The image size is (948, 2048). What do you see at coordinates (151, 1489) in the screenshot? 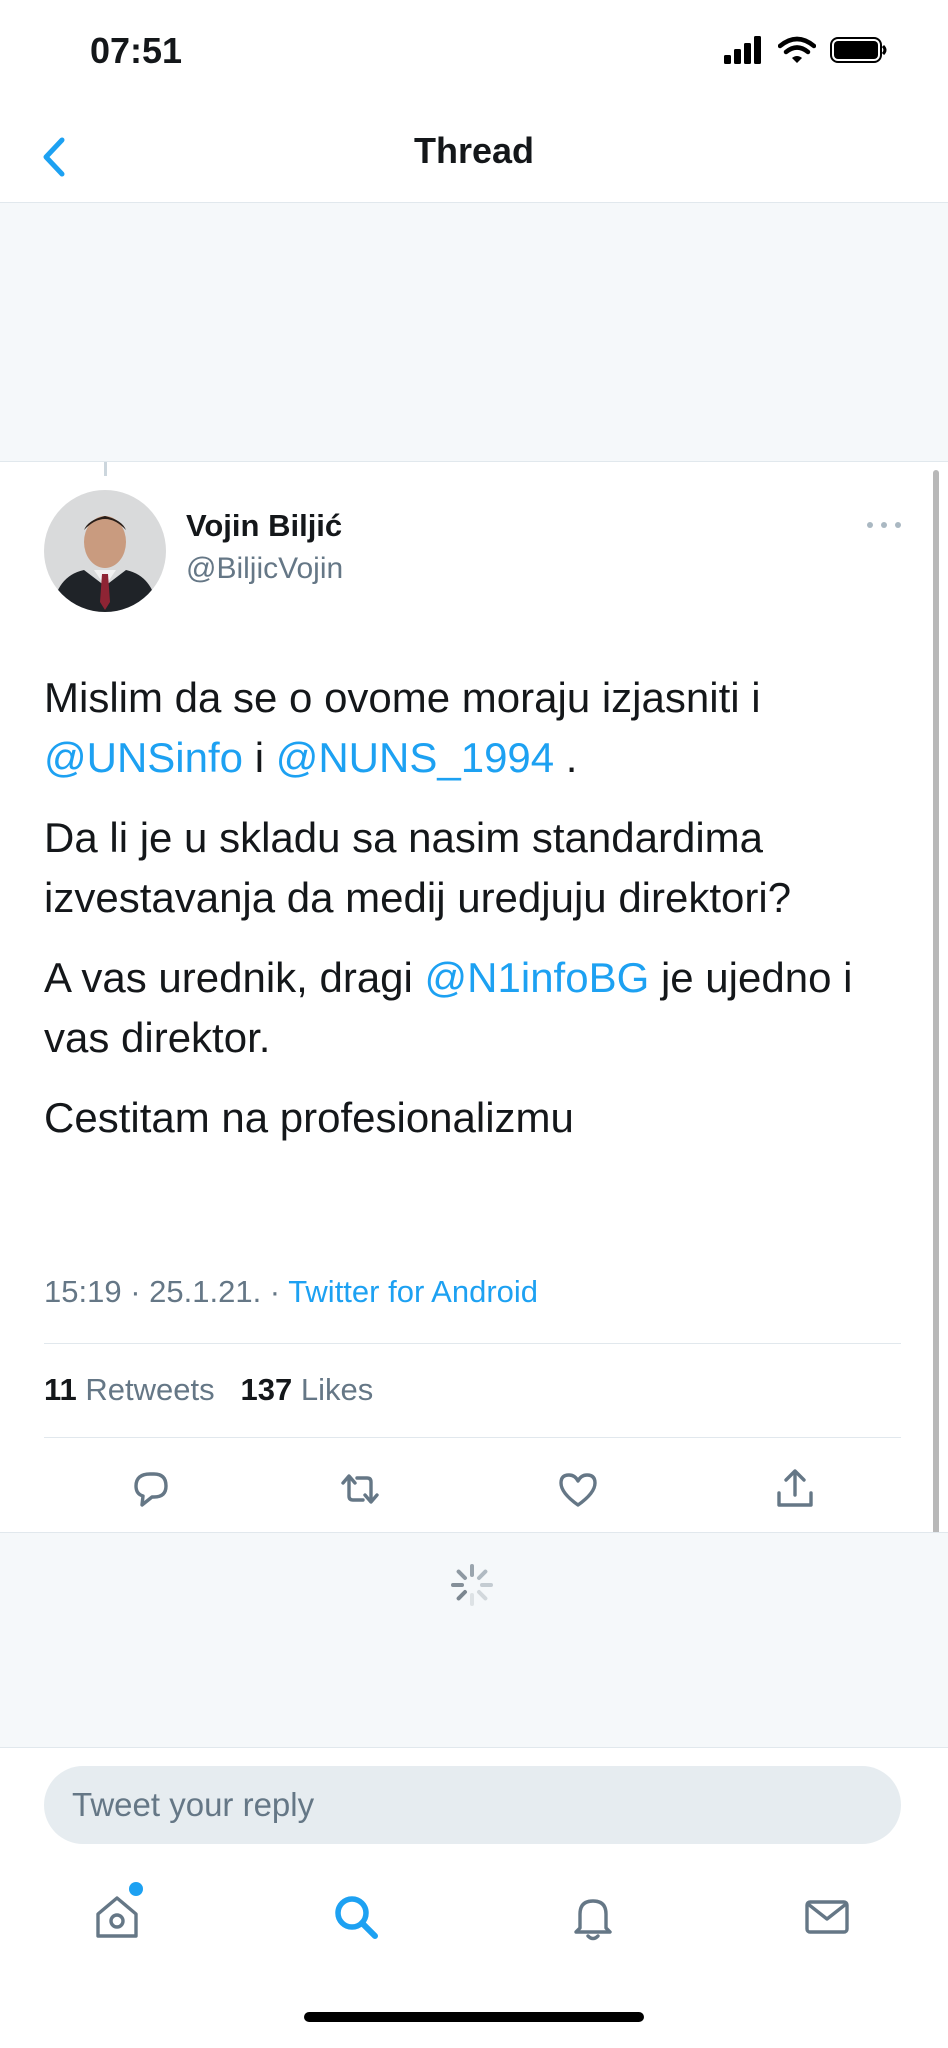
I see `reply-icon` at bounding box center [151, 1489].